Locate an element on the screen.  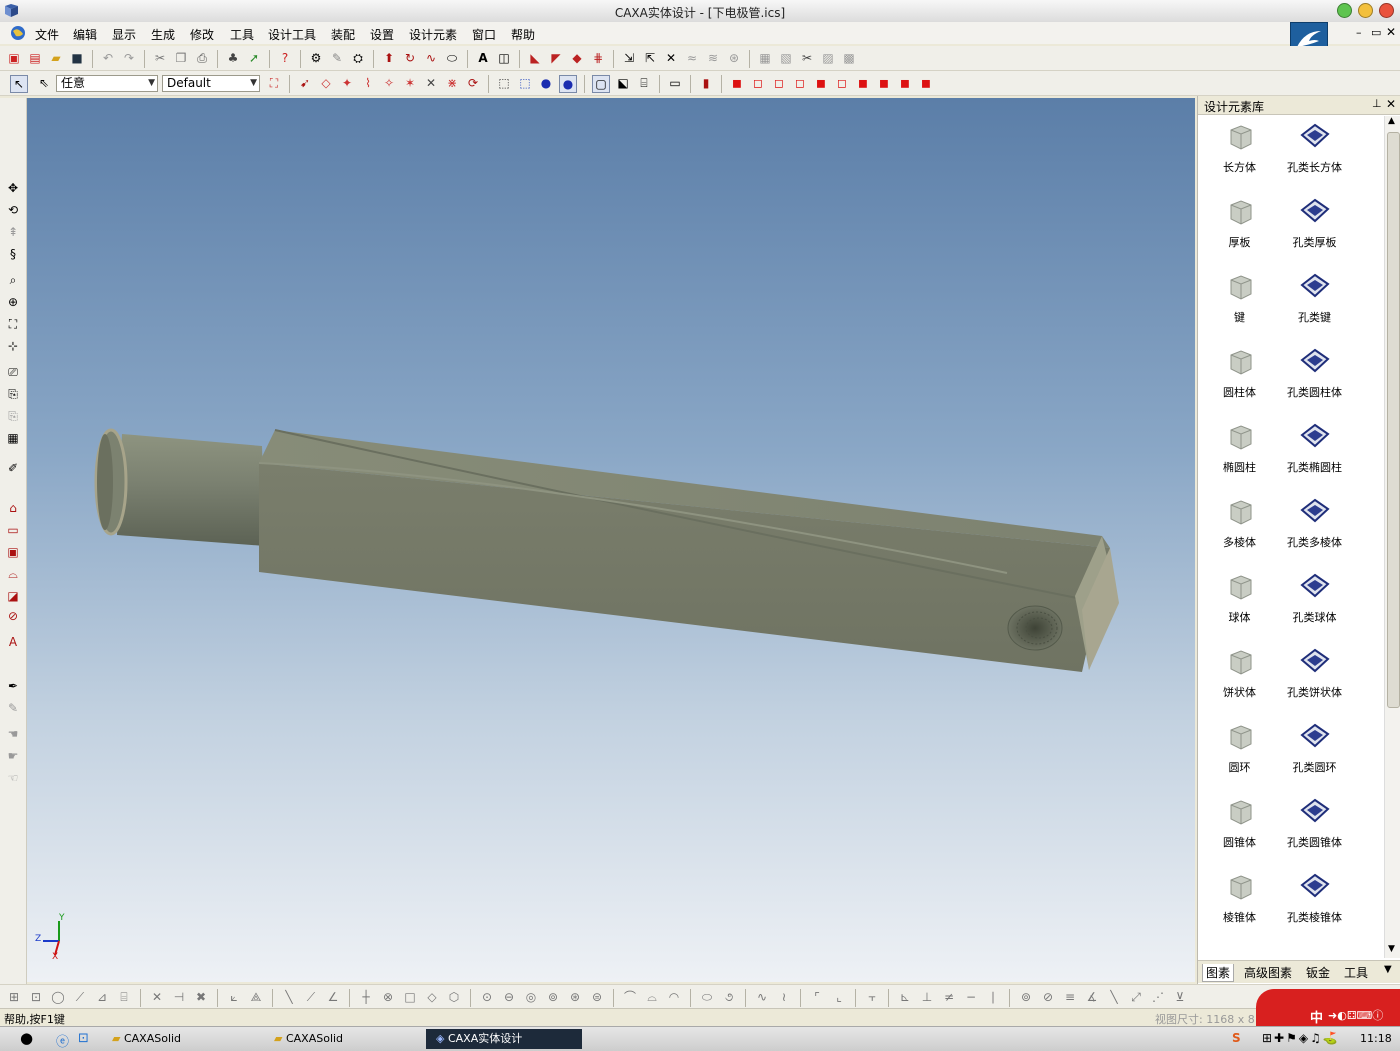
assembly-tree-icon: ⛶ is located at coordinates (274, 83).